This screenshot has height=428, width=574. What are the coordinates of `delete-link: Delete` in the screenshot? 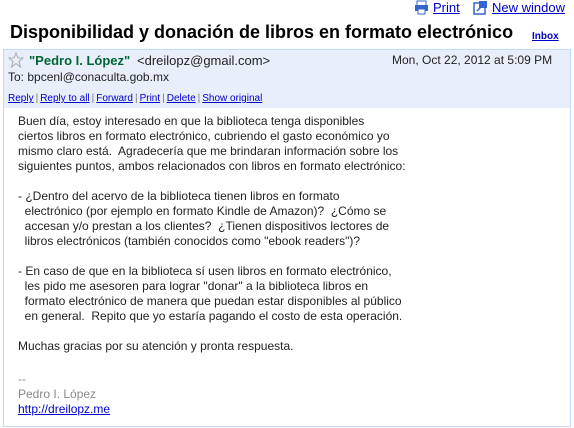 It's located at (181, 98).